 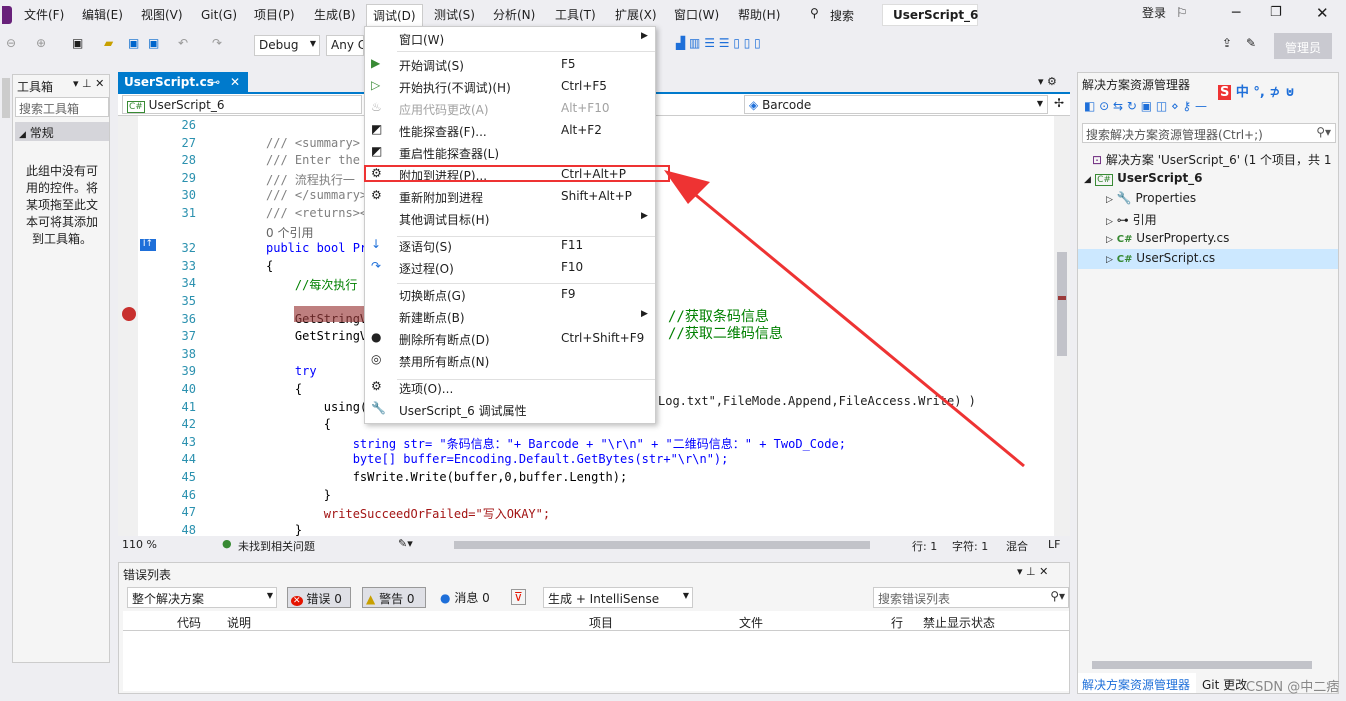 I want to click on redo-icon: ↷, so click(x=217, y=43).